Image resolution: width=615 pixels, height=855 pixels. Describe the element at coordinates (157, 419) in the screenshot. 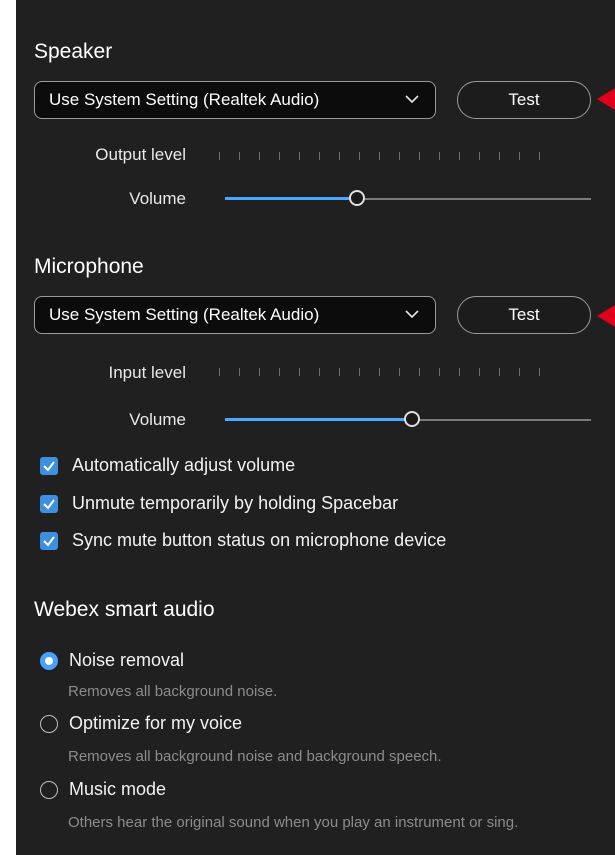

I see `microphone-volume-label: Volume` at that location.